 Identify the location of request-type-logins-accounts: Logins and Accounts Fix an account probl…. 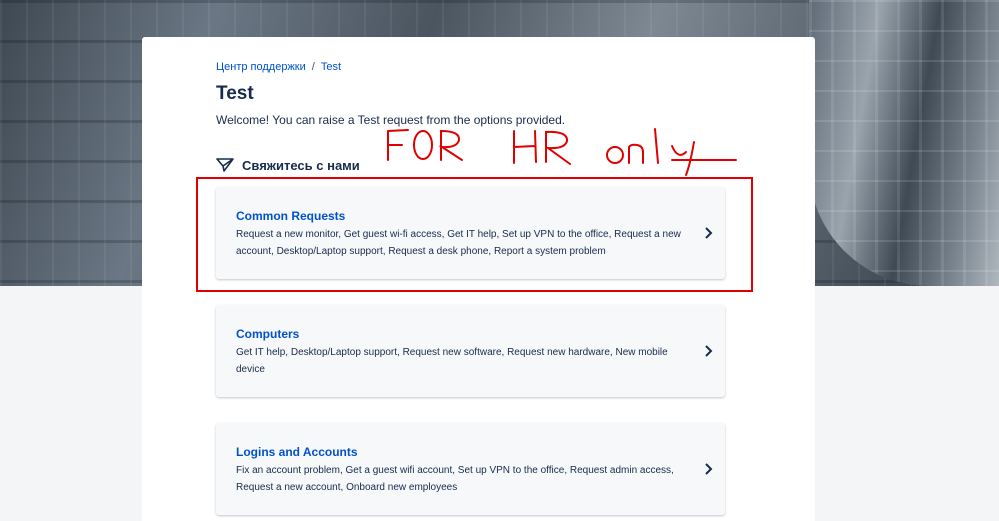
(470, 469).